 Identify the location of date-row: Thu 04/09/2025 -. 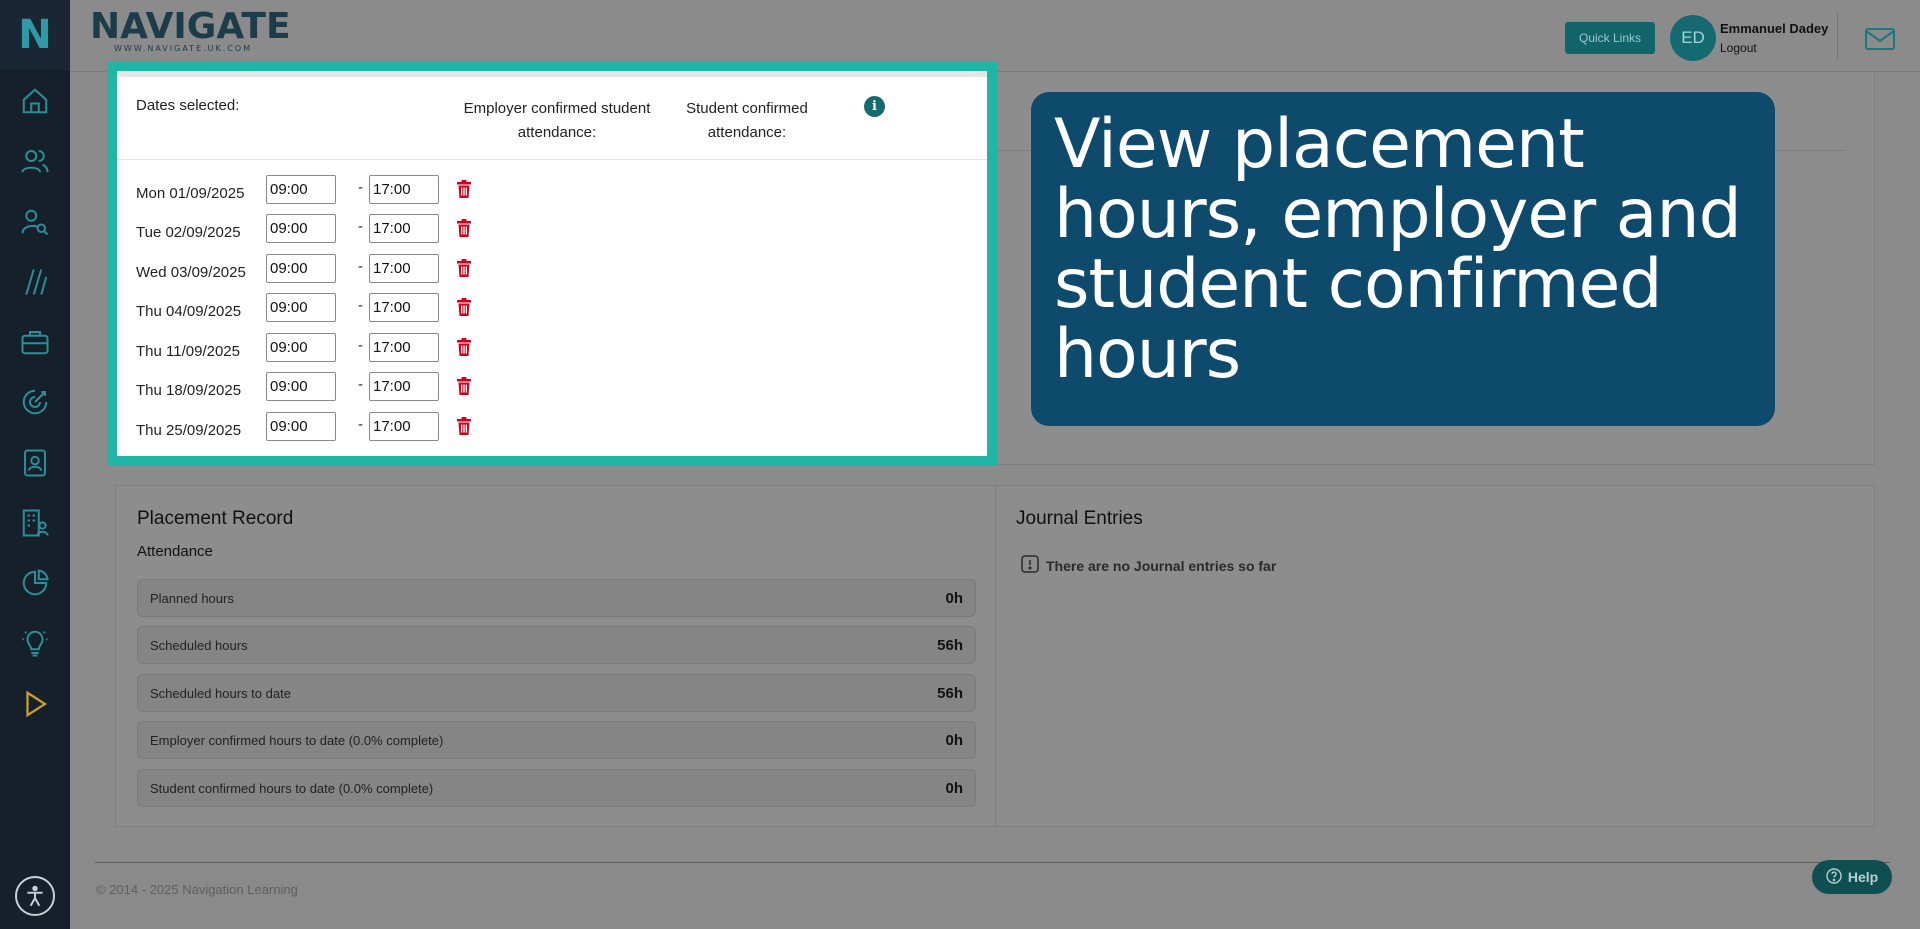
(336, 308).